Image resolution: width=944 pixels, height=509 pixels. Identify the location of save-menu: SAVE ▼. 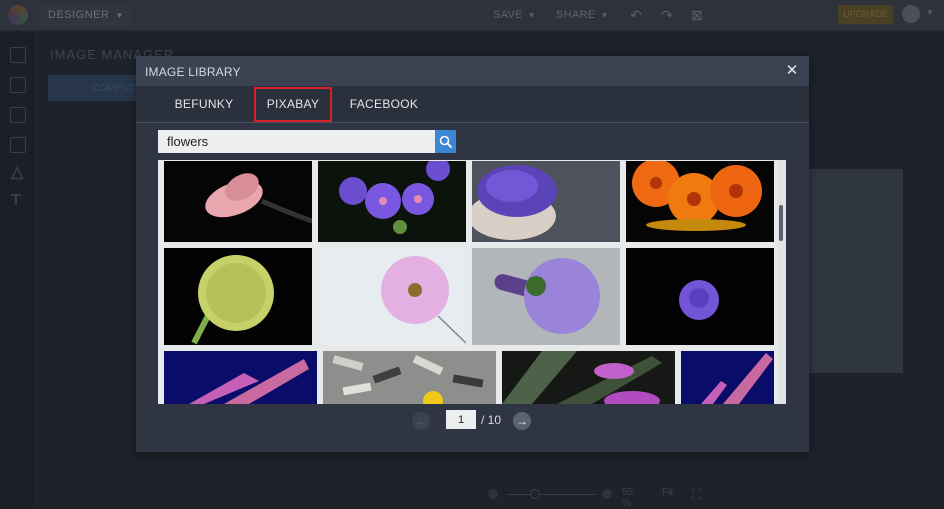
(514, 15).